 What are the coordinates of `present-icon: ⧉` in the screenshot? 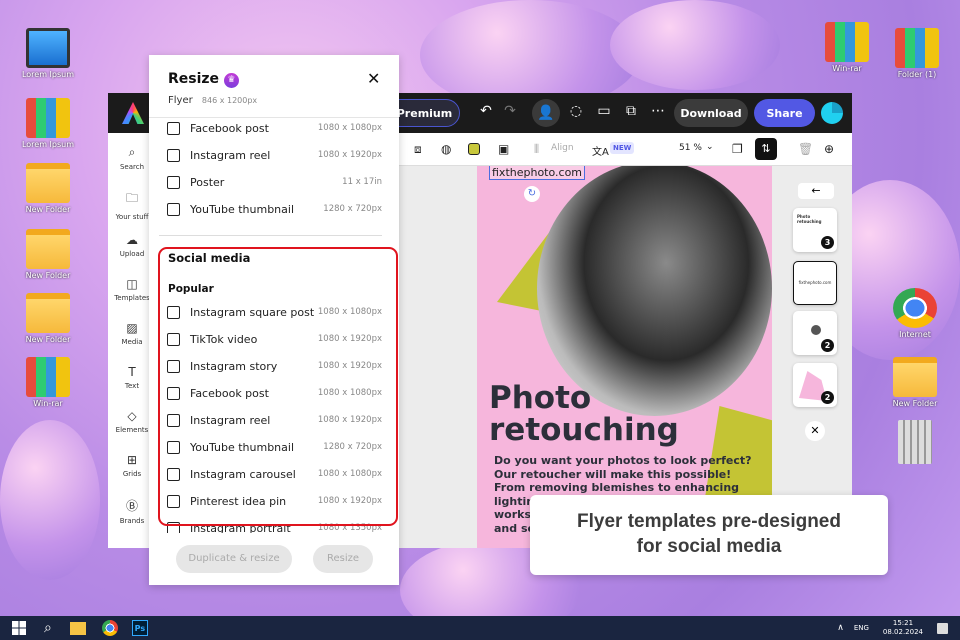 It's located at (631, 111).